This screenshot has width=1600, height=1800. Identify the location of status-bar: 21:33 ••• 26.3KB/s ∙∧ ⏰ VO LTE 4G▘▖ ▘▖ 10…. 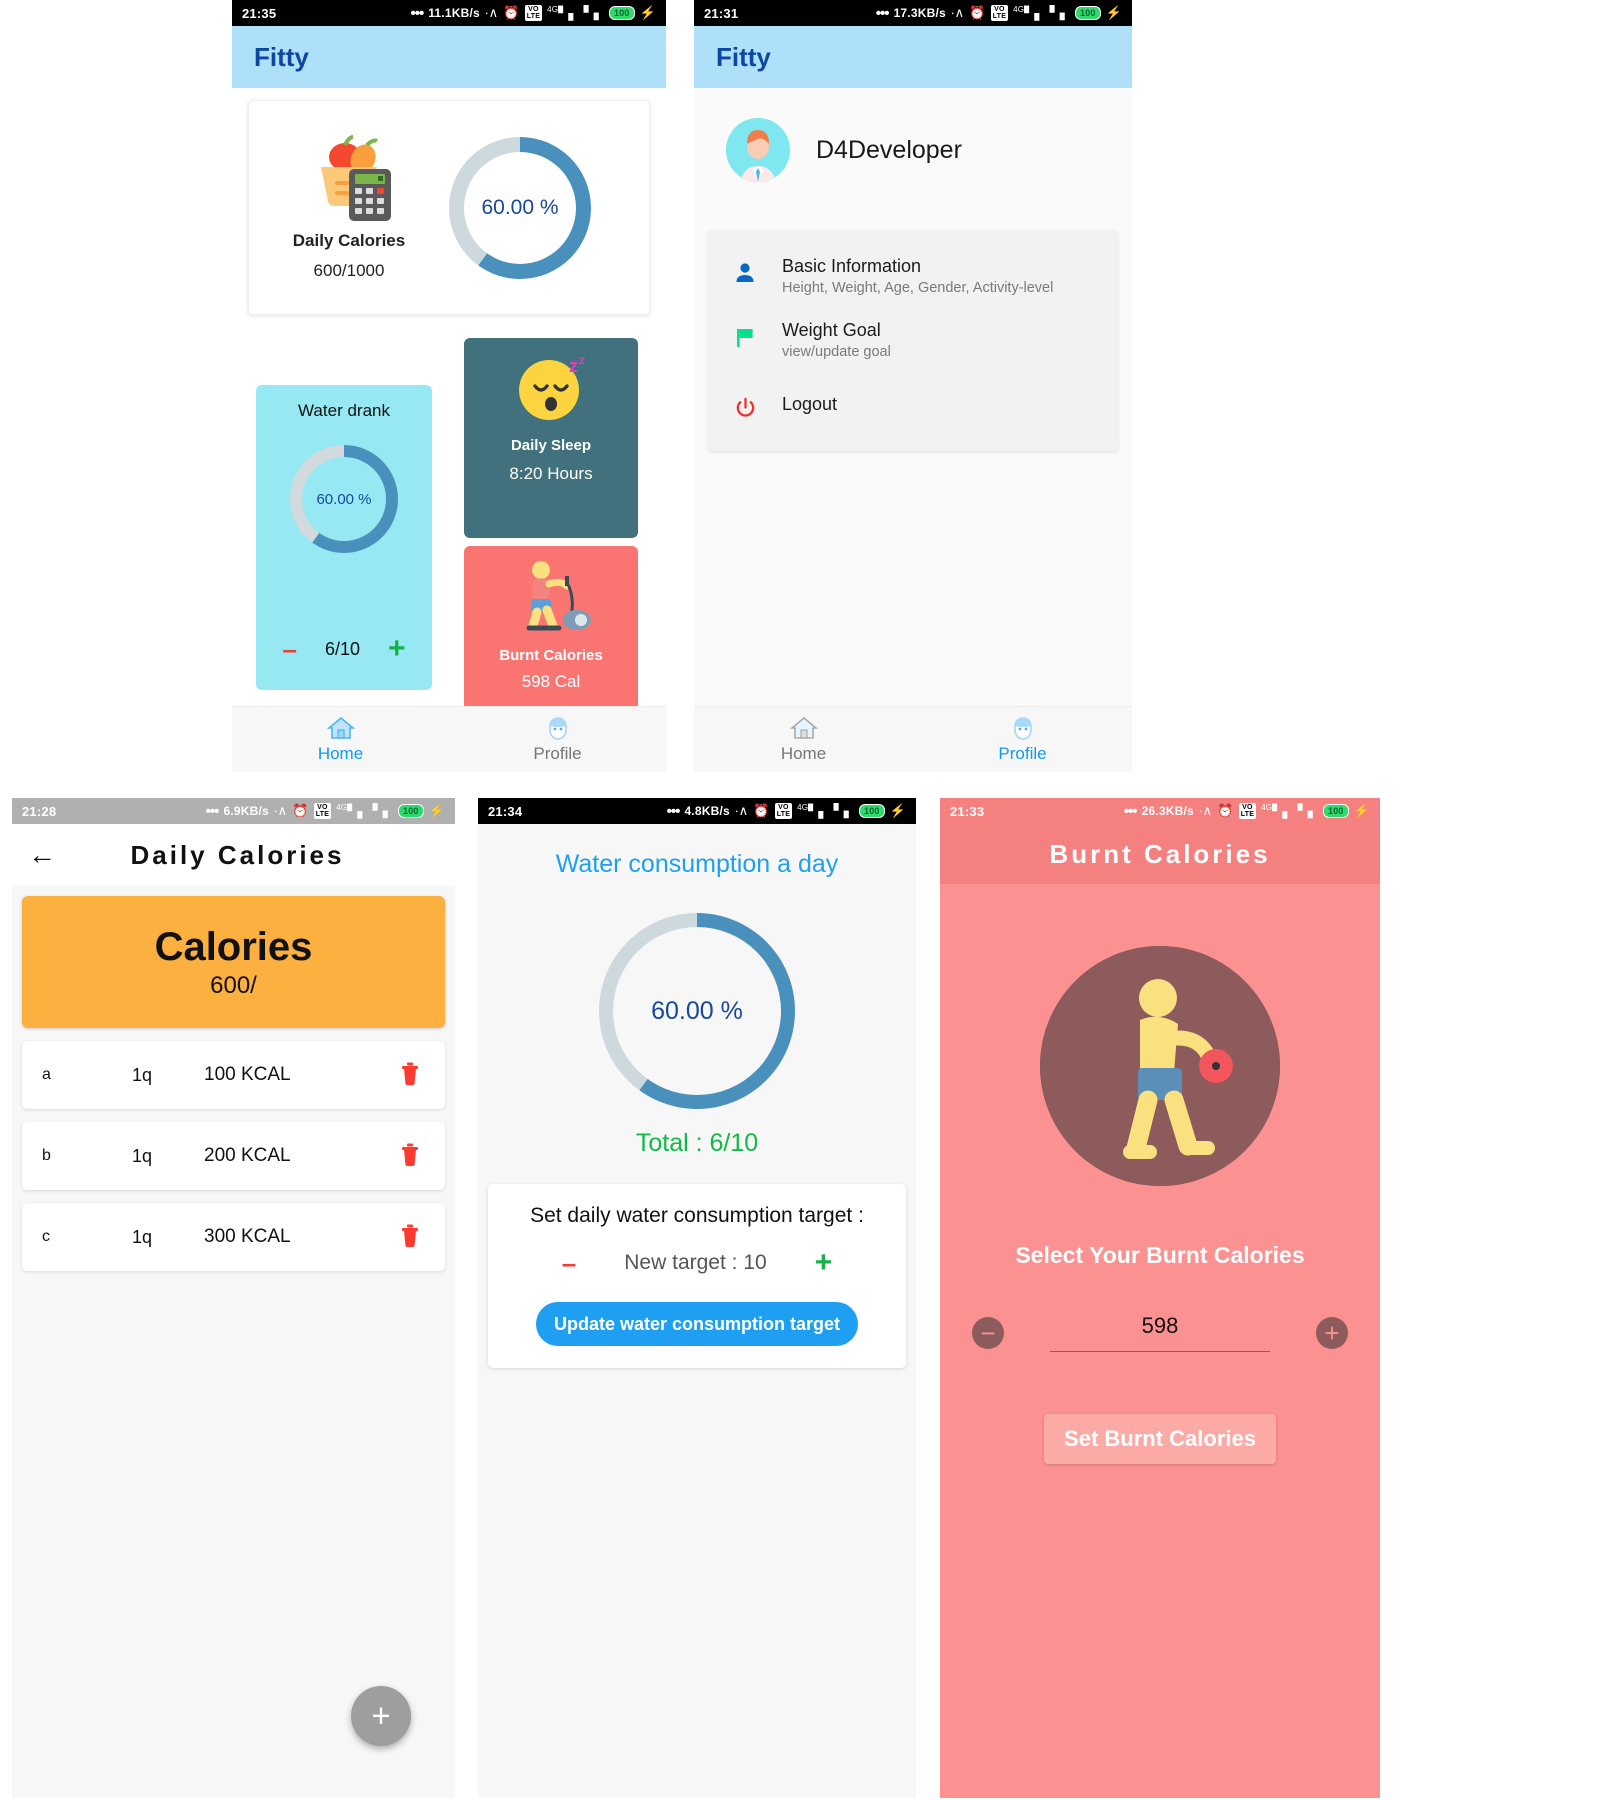
(1160, 811).